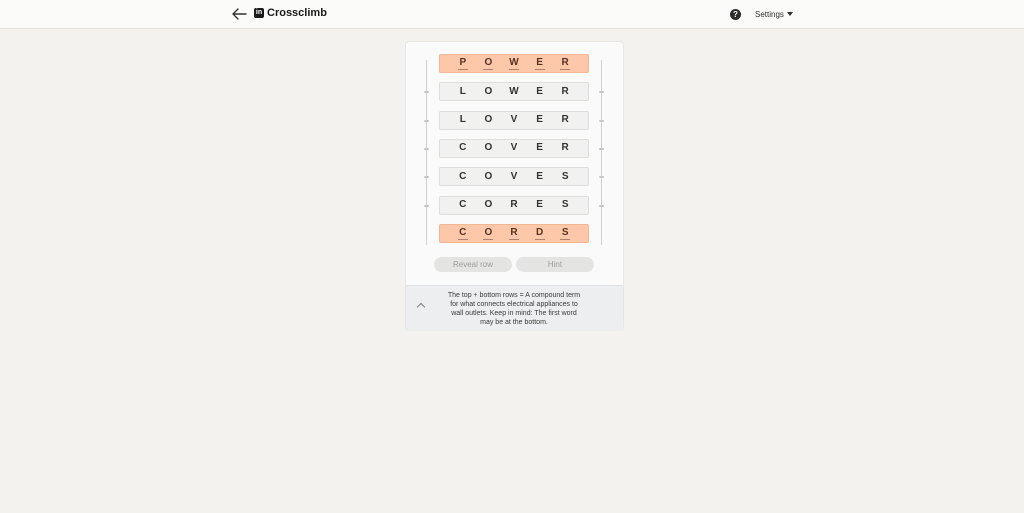 The width and height of the screenshot is (1024, 513). Describe the element at coordinates (259, 13) in the screenshot. I see `linkedin-logo-icon: in` at that location.